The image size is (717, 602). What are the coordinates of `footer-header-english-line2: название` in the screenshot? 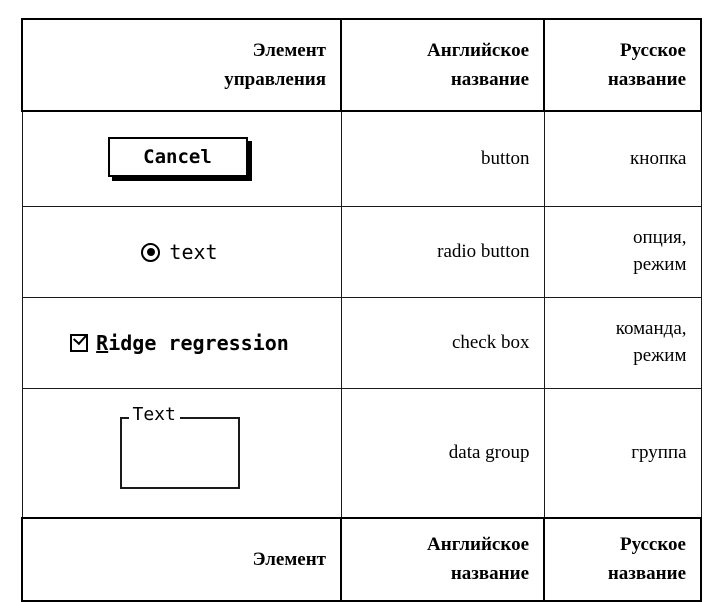 It's located at (489, 574).